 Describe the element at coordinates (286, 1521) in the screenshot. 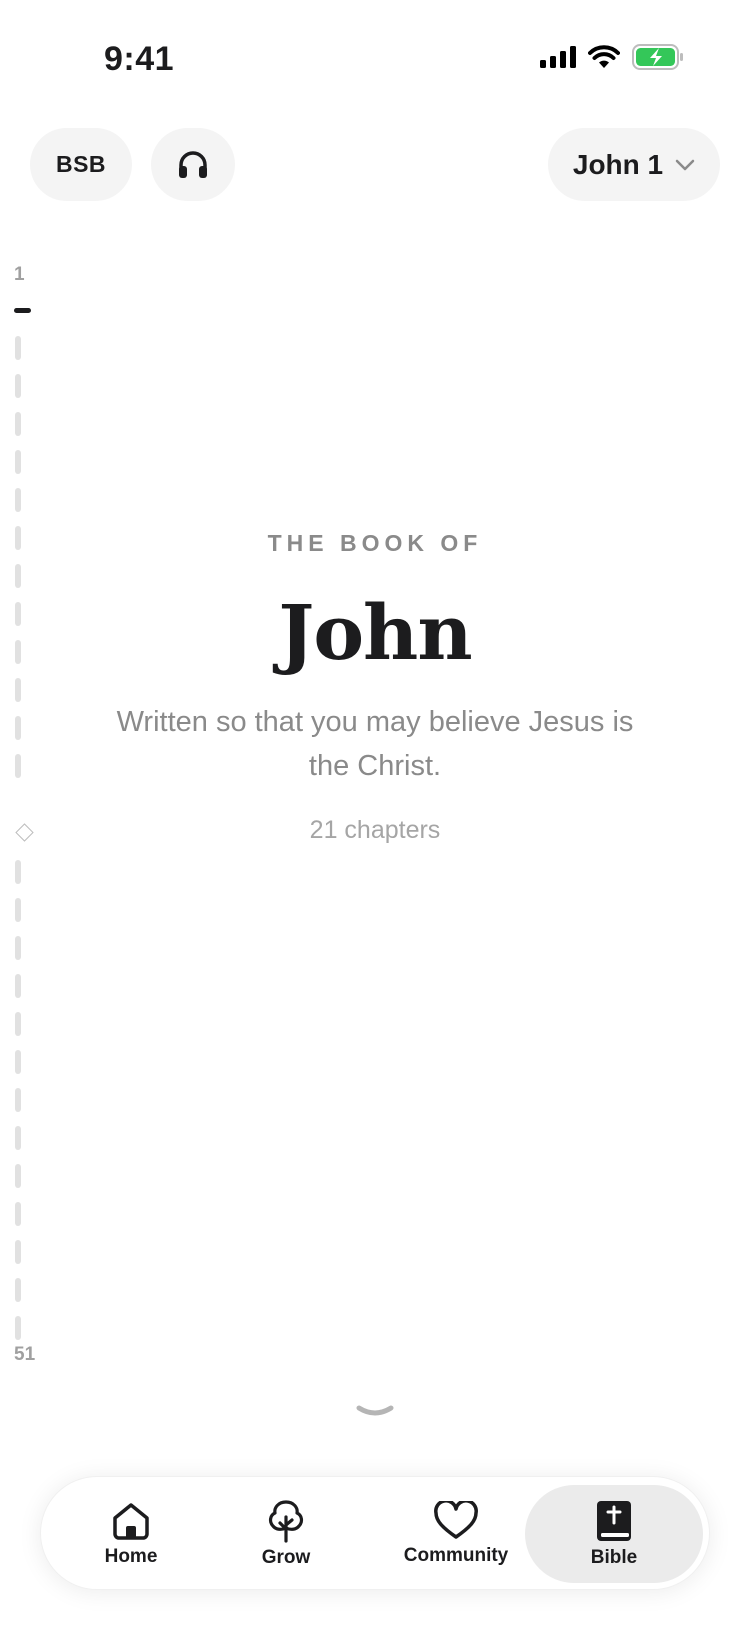

I see `tree-icon` at that location.